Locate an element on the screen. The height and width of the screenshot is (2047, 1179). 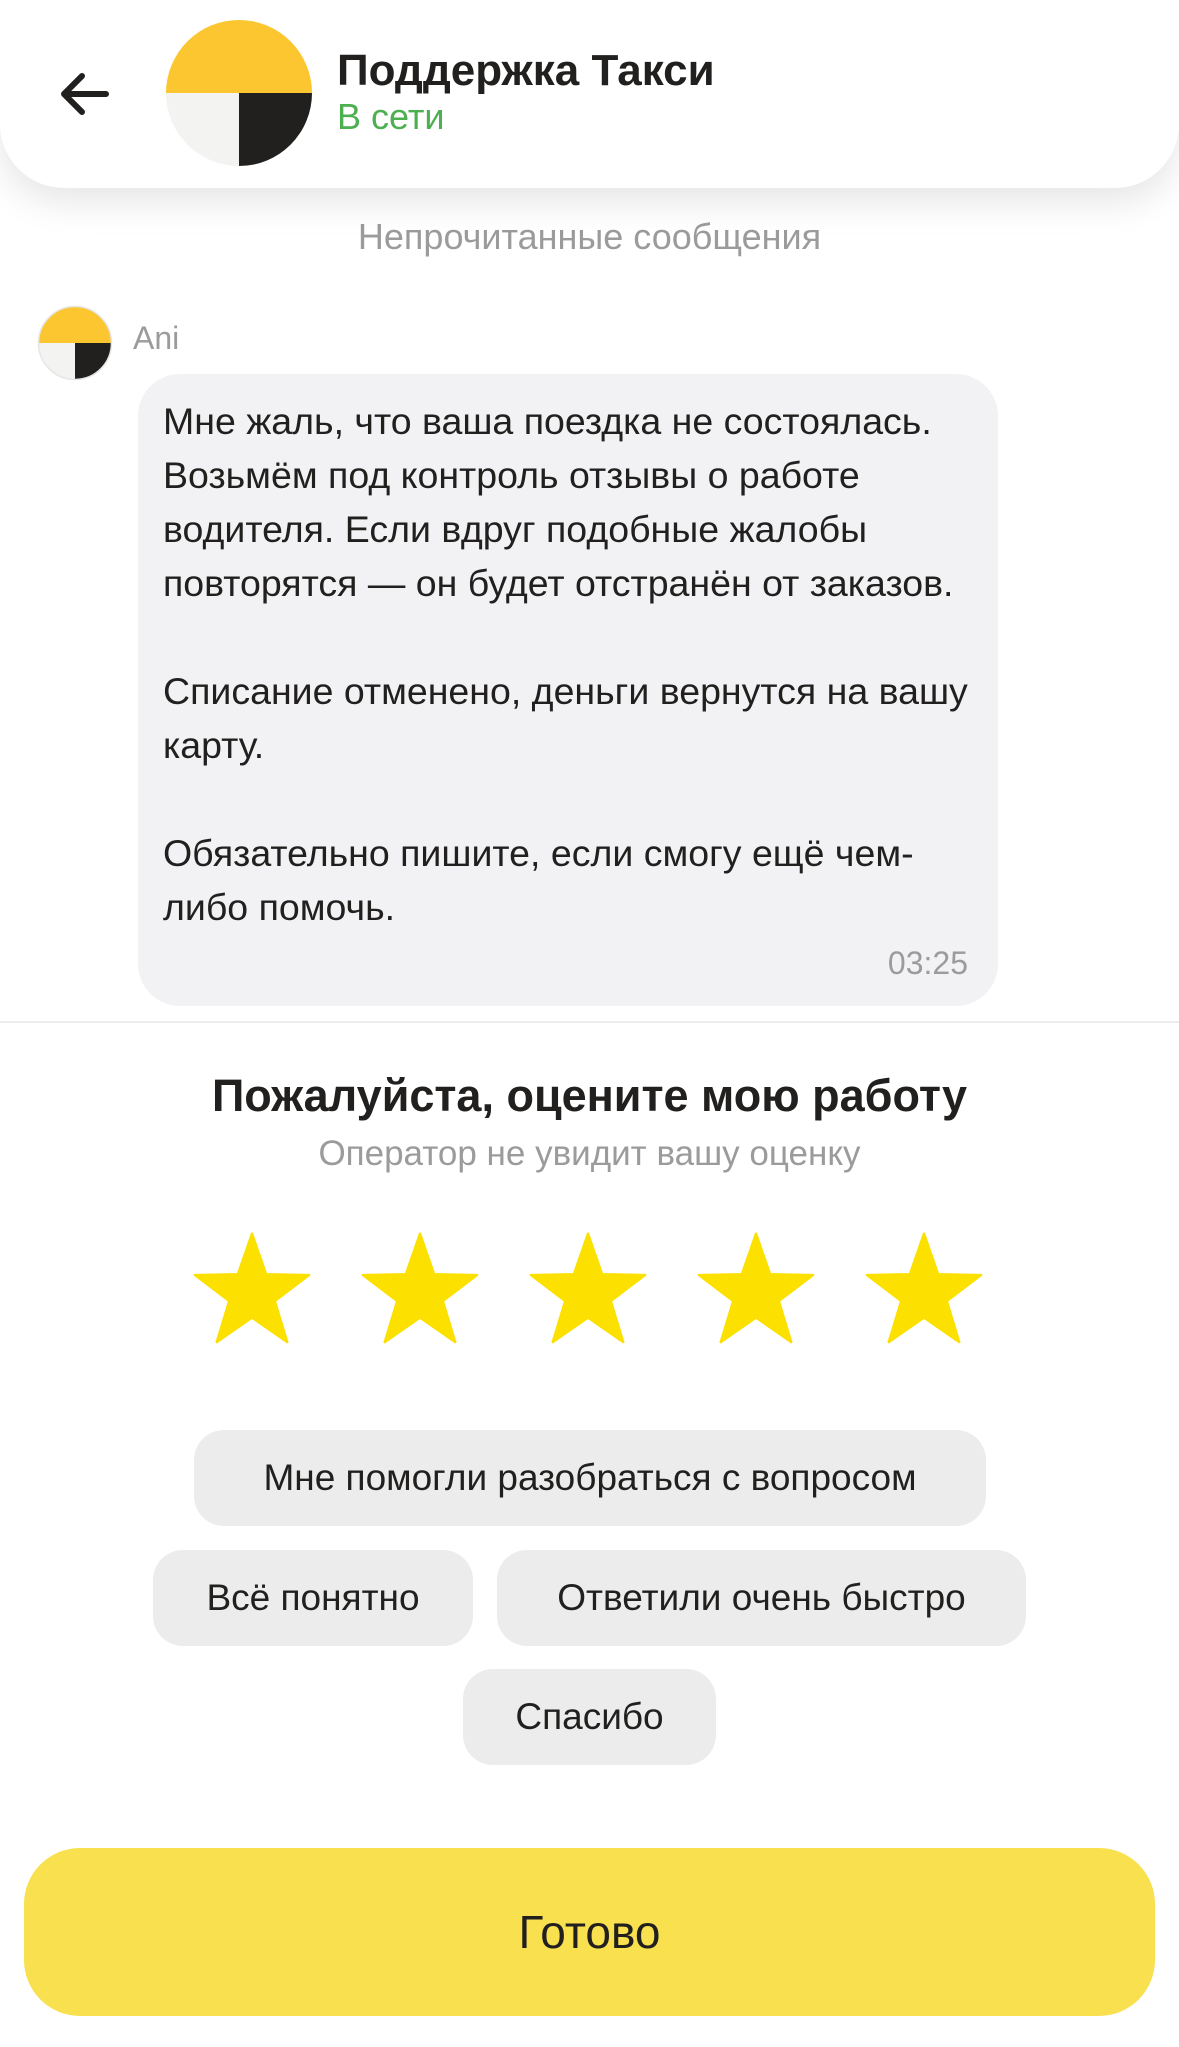
done-button: Готово is located at coordinates (589, 1932).